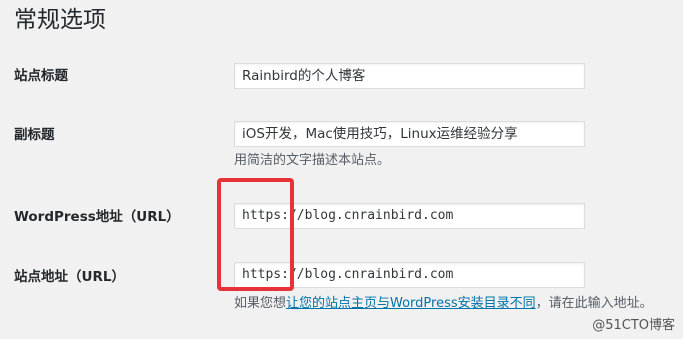  I want to click on site-address-description: 如果您想让您的站点主页与WordPress安装目录不同，请在此输入地址。, so click(443, 304).